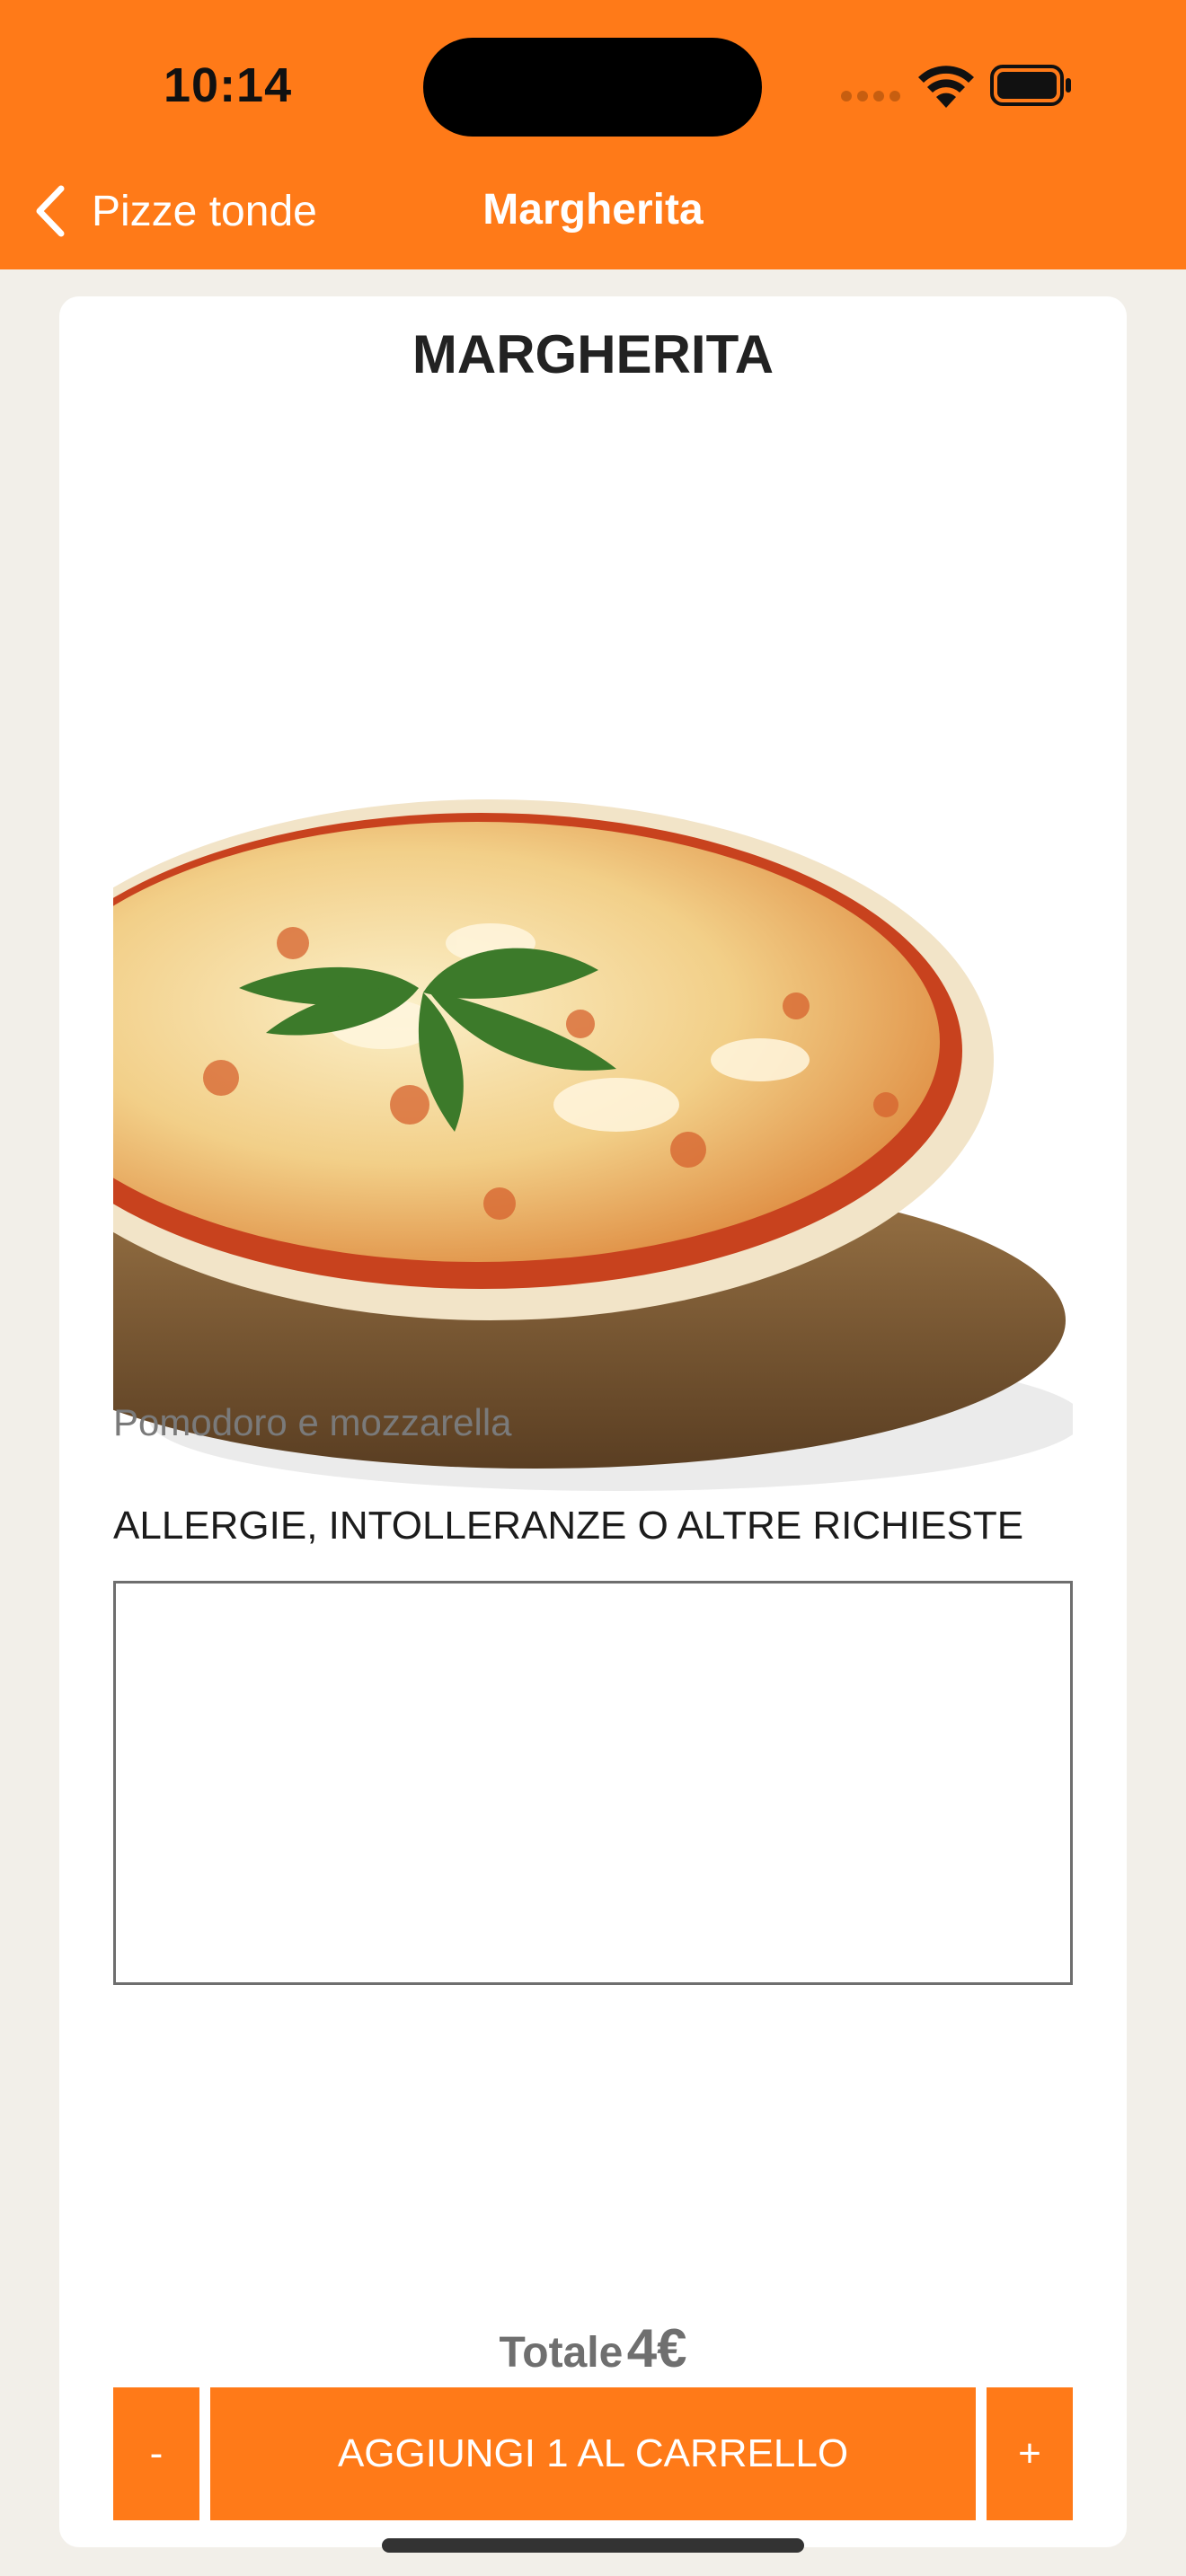 The image size is (1186, 2576). I want to click on battery-icon, so click(1030, 85).